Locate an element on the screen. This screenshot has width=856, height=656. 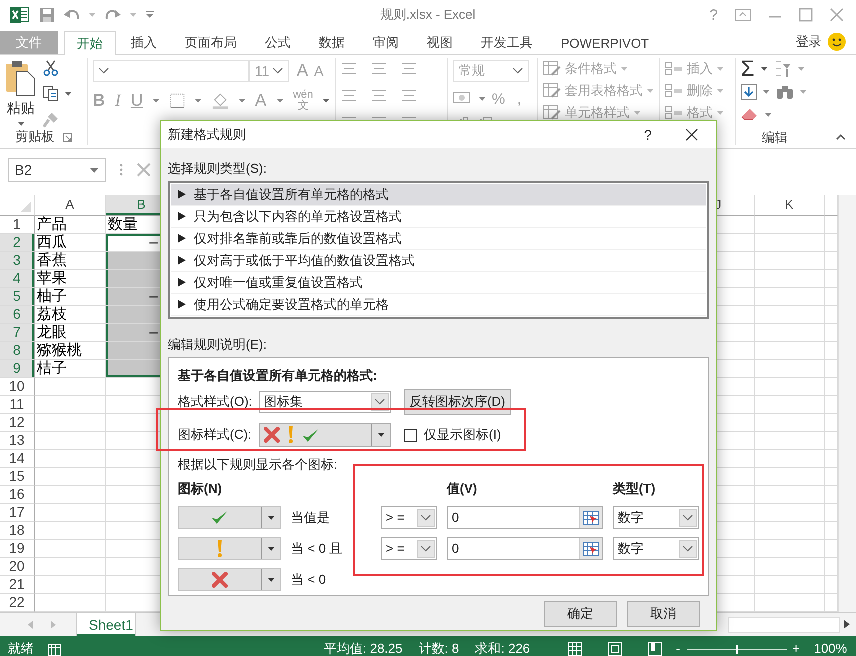
sign-in-link: 登录 is located at coordinates (809, 42).